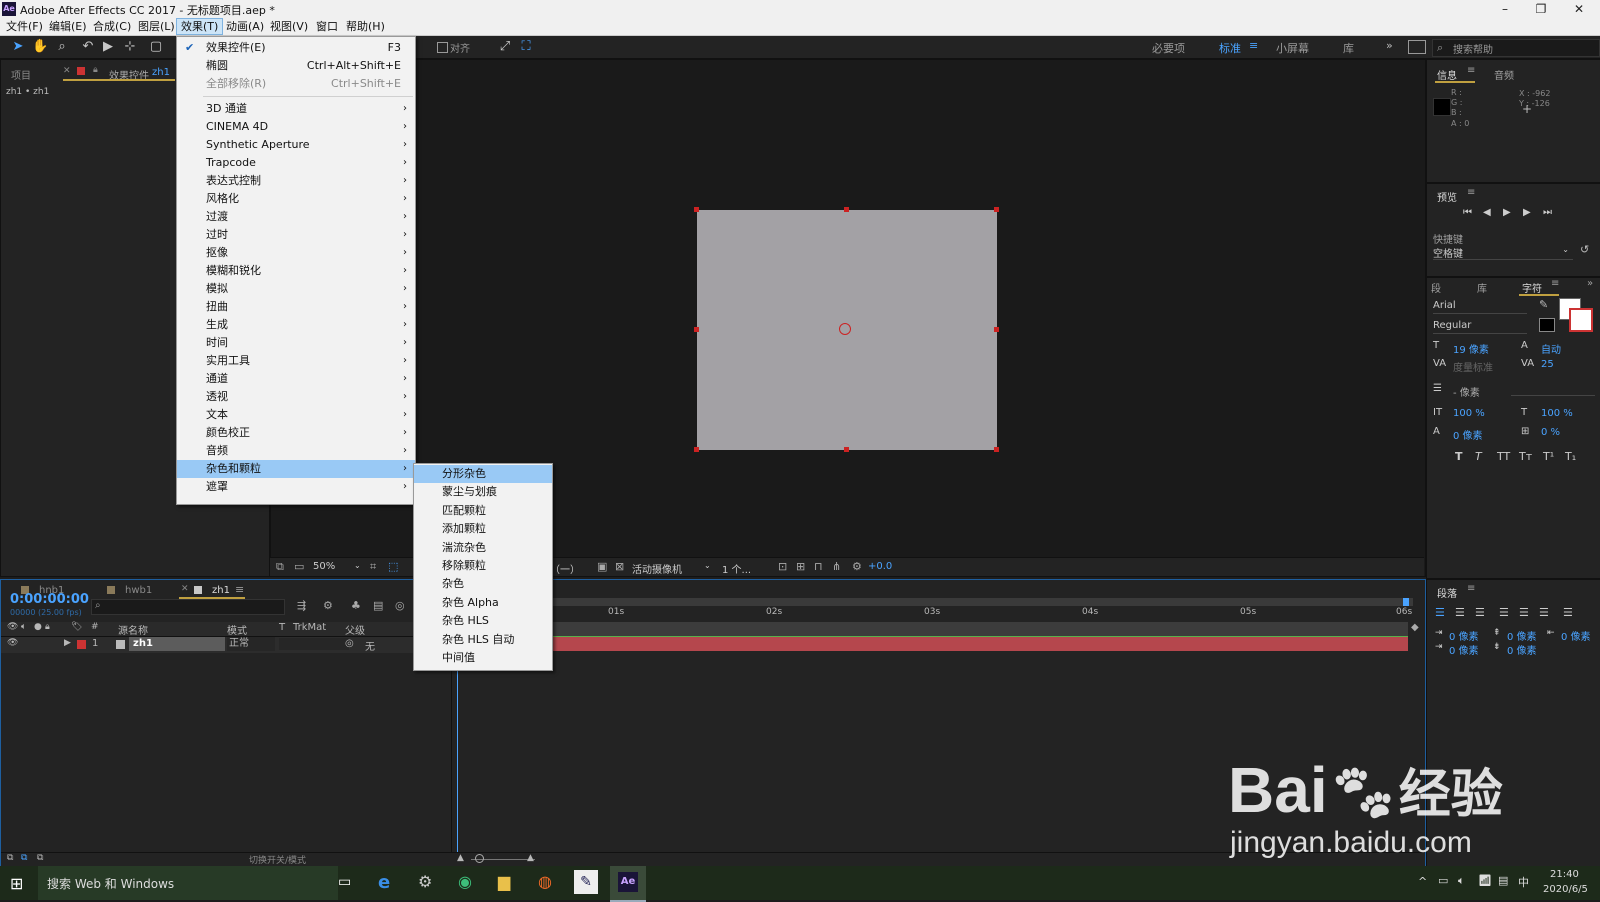 The width and height of the screenshot is (1600, 902). Describe the element at coordinates (1584, 249) in the screenshot. I see `reset-icon: ↺` at that location.